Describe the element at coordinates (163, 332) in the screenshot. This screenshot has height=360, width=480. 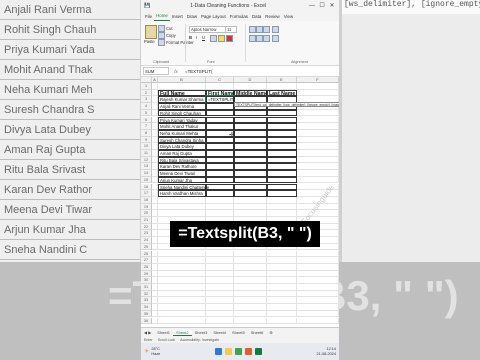
I see `sheet-tab-1: Sheet1` at that location.